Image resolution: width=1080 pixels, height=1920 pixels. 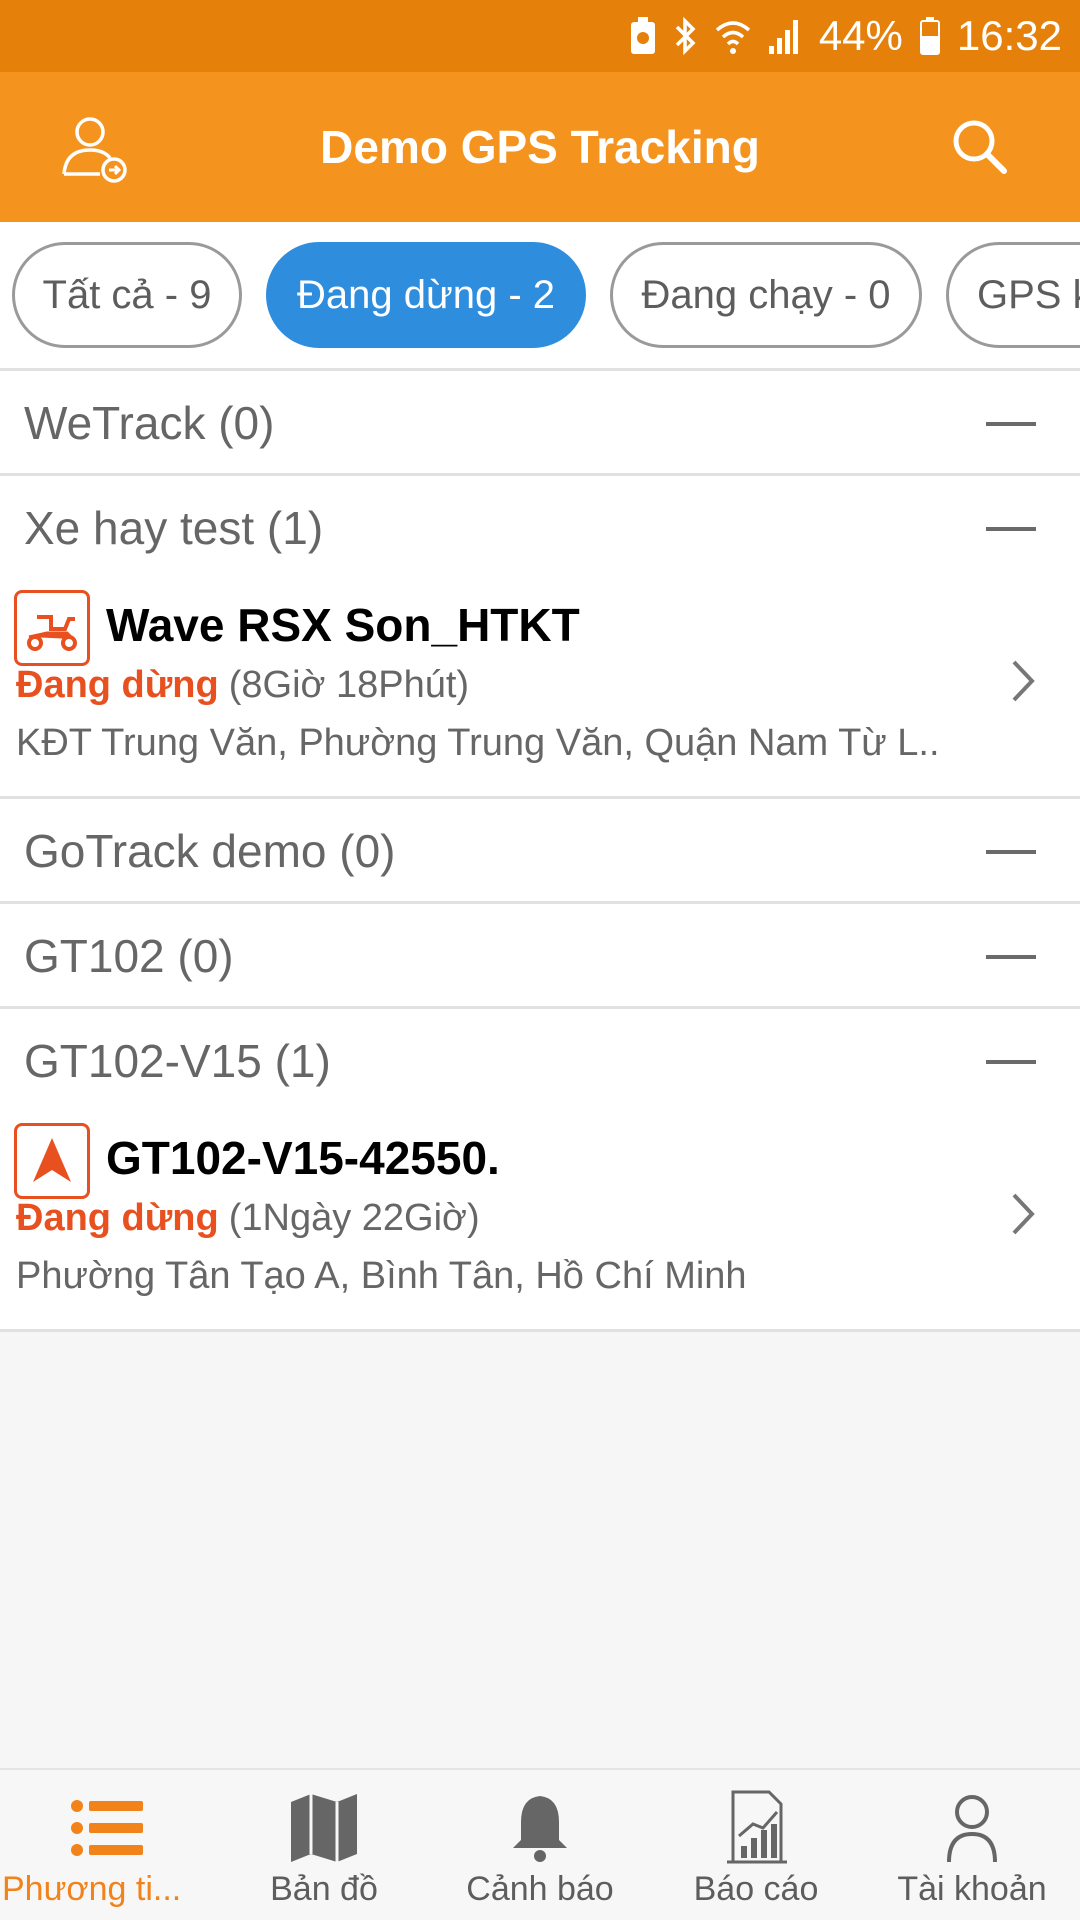 I want to click on vehicle-status: Đang dừng (8Giờ 18Phút), so click(x=242, y=685).